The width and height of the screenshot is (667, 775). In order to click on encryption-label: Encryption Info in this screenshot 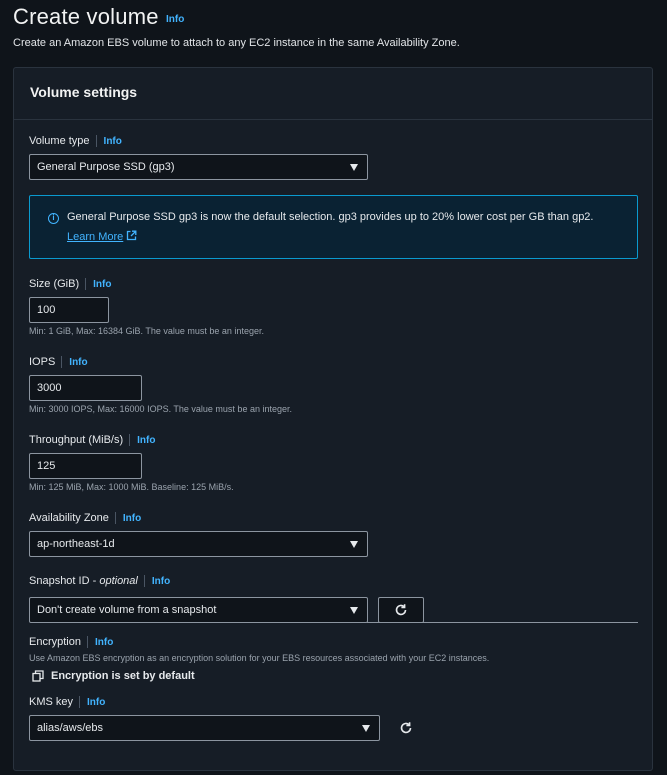, I will do `click(71, 642)`.